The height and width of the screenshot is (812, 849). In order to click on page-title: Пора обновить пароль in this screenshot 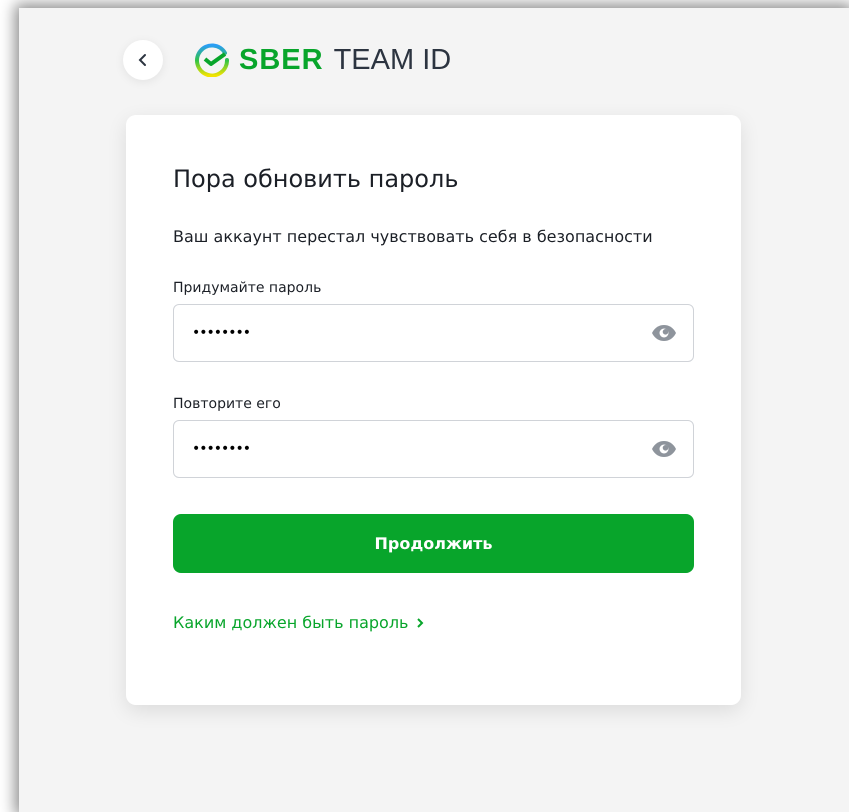, I will do `click(316, 179)`.